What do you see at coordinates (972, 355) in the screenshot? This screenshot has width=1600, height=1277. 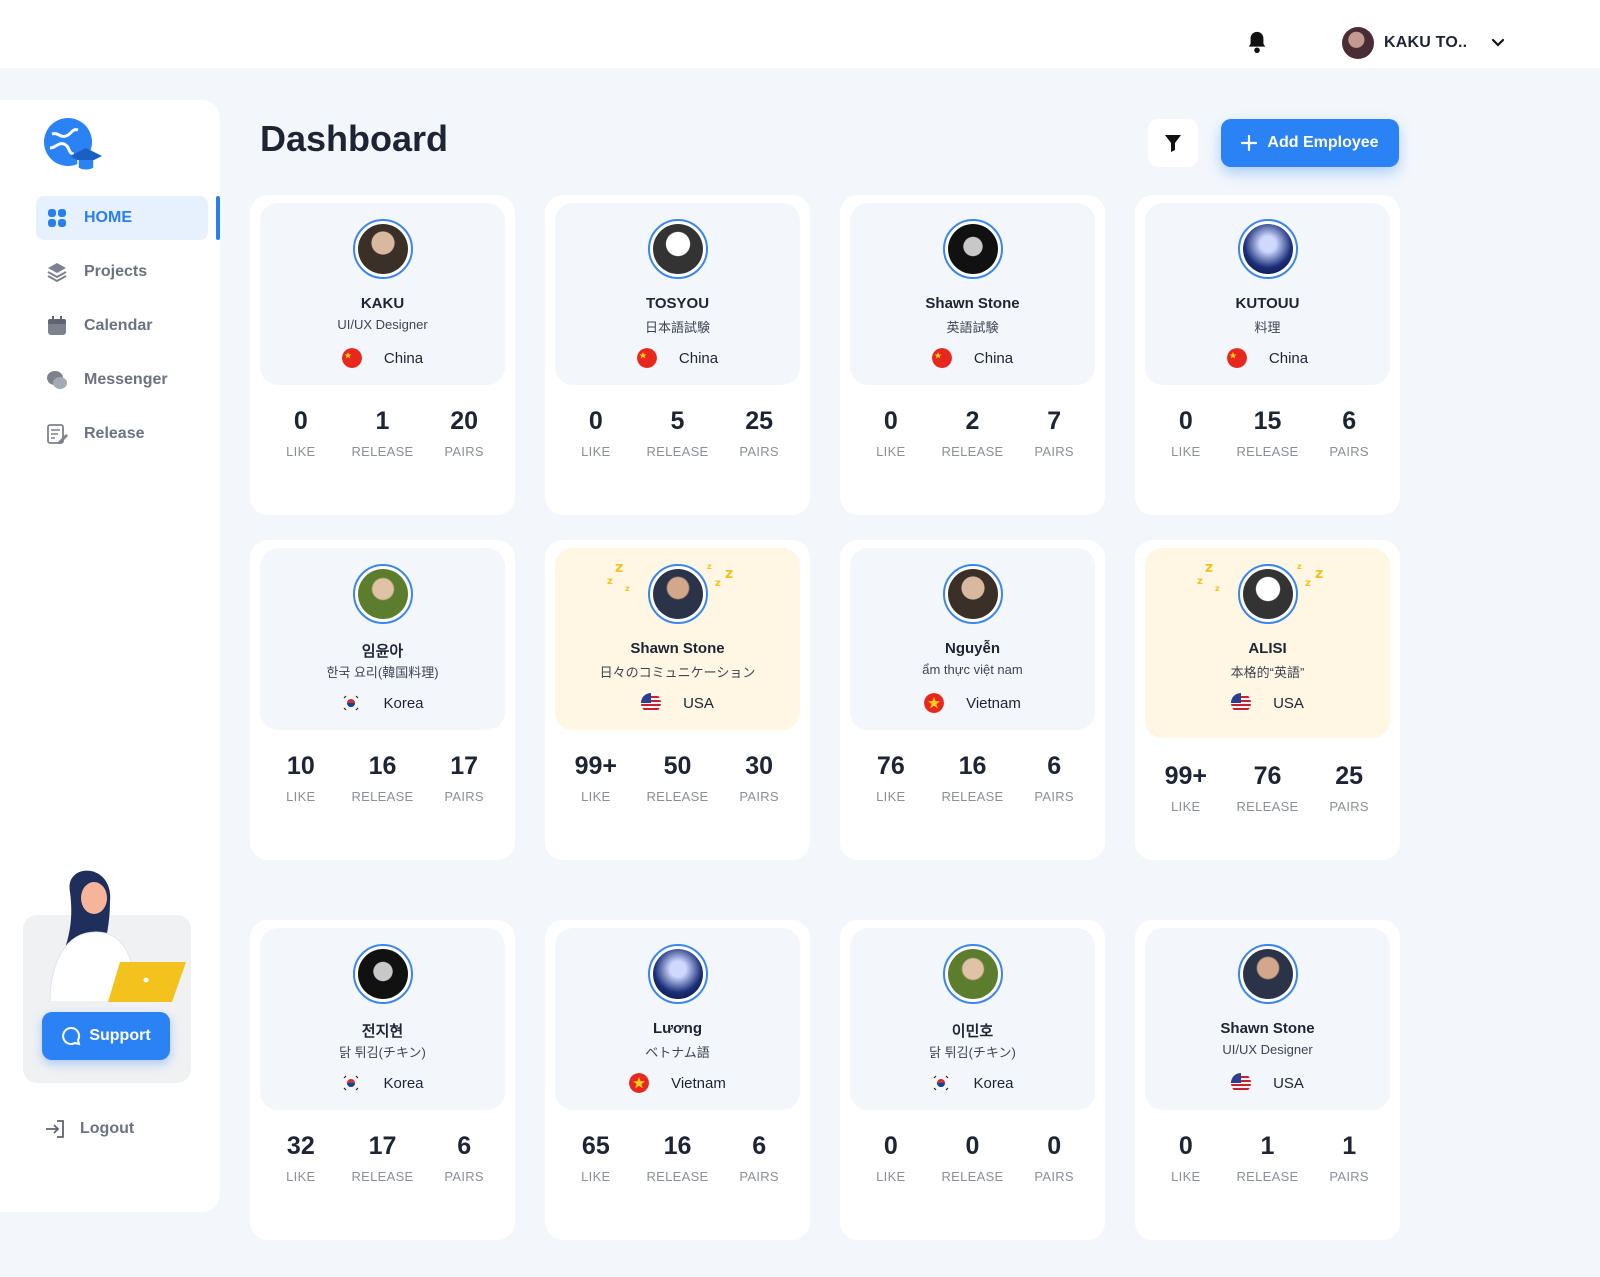 I see `employee-card: Shawn Stone 英語試験 China 0 LIKE 2 RELEASE 7 PAIRS` at bounding box center [972, 355].